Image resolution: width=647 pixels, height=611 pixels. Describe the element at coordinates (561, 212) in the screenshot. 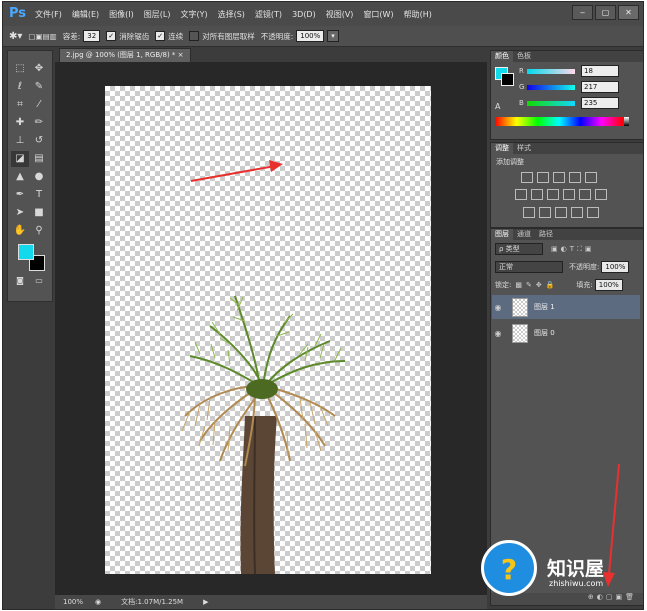

I see `threshold-icon` at that location.